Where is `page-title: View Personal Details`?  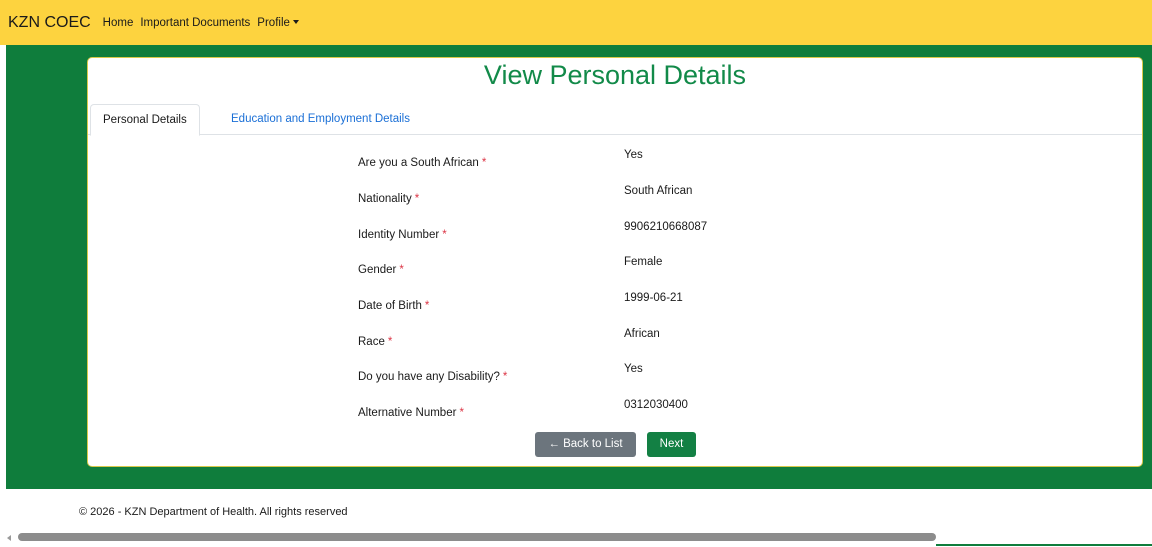
page-title: View Personal Details is located at coordinates (615, 75).